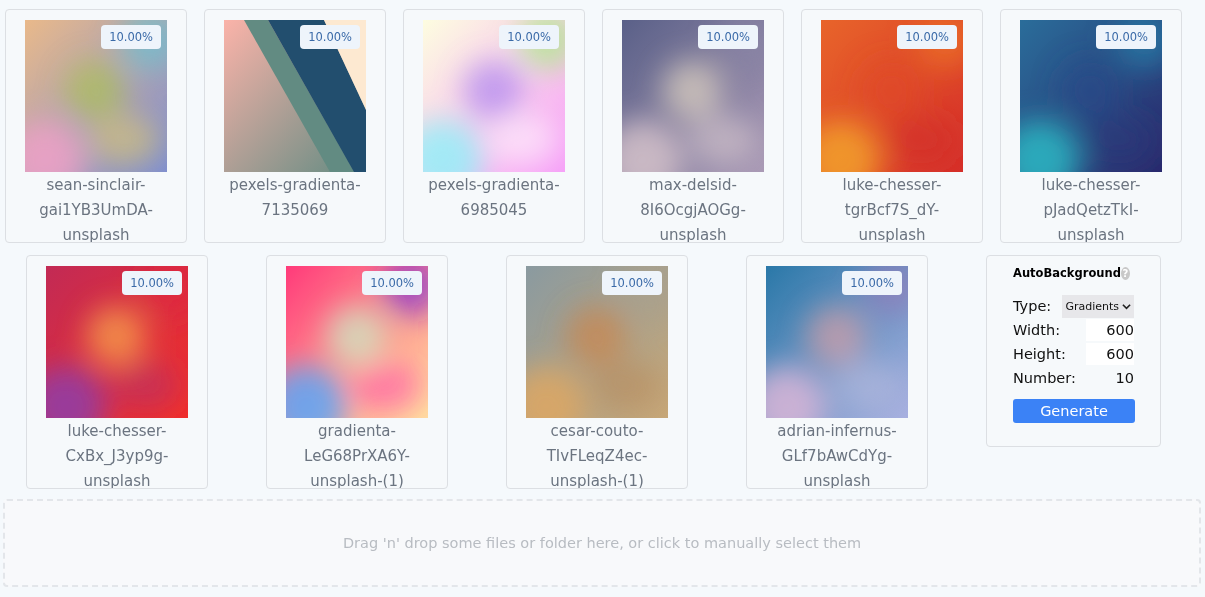 This screenshot has height=597, width=1205. Describe the element at coordinates (1074, 411) in the screenshot. I see `generate-button: Generate` at that location.